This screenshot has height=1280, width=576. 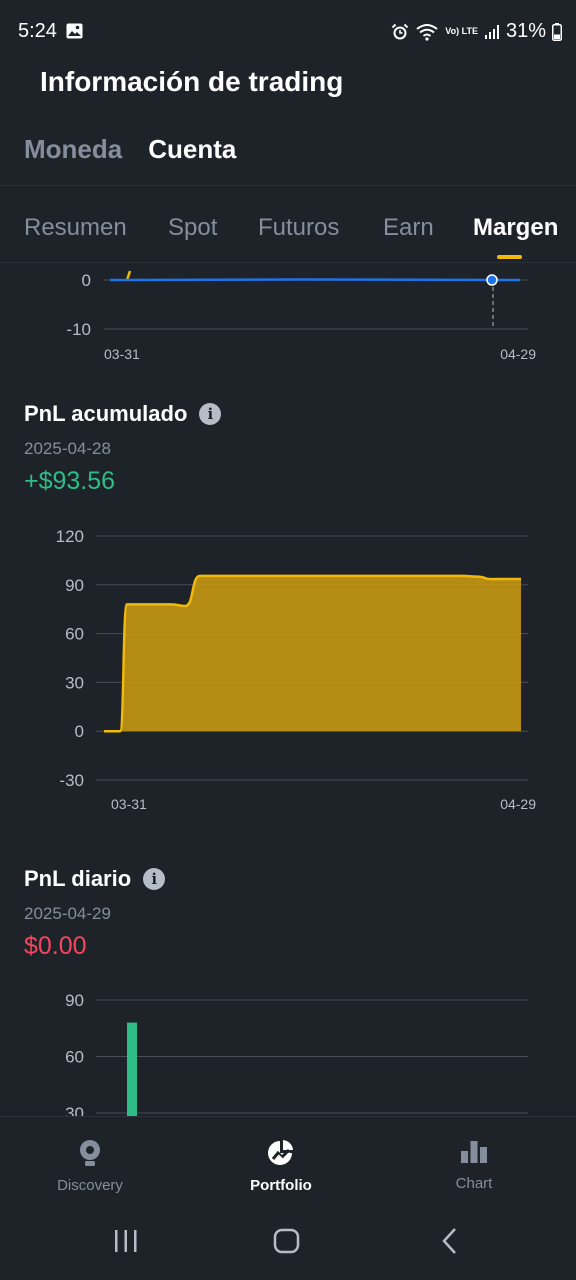 I want to click on home-icon, so click(x=287, y=1243).